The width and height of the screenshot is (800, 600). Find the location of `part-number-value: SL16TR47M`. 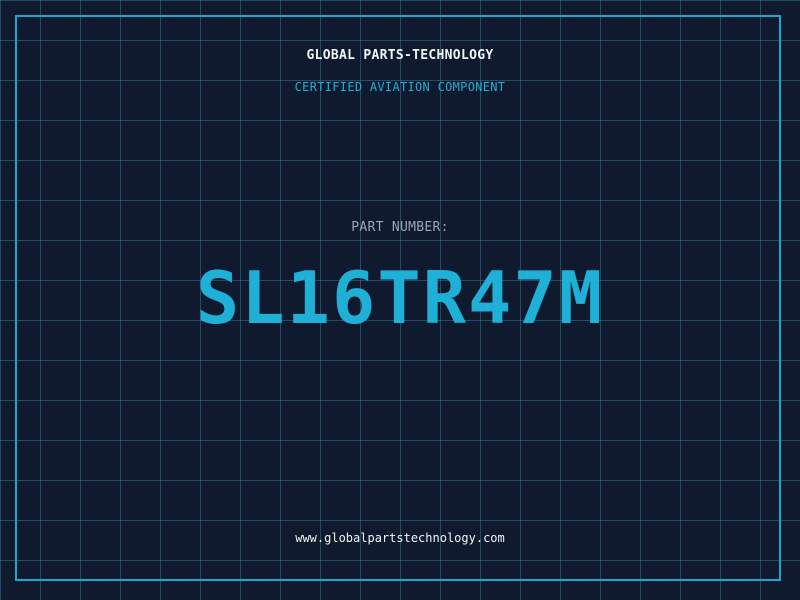

part-number-value: SL16TR47M is located at coordinates (400, 298).